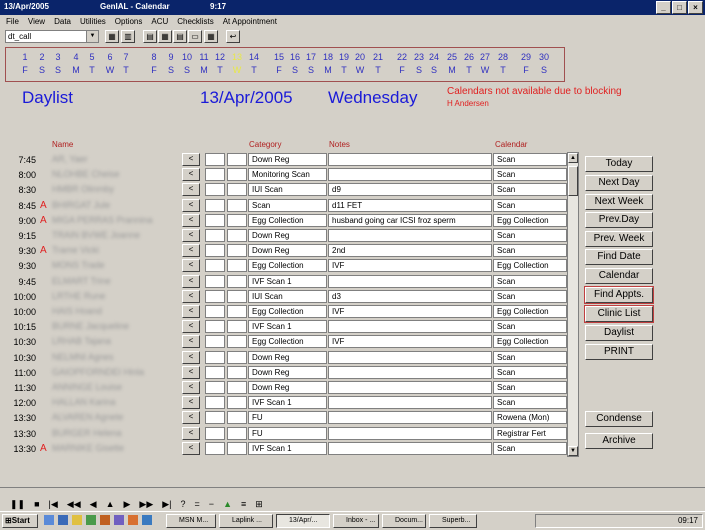  Describe the element at coordinates (110, 504) in the screenshot. I see `up-icon: ▲` at that location.